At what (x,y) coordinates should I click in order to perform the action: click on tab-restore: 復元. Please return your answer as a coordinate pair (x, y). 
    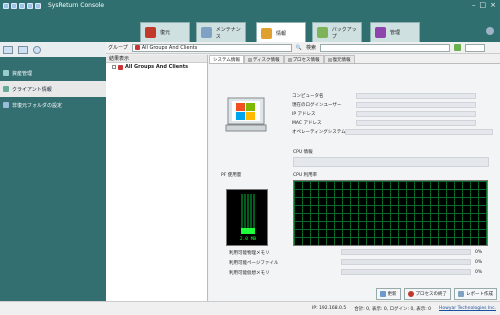
    Looking at the image, I should click on (165, 32).